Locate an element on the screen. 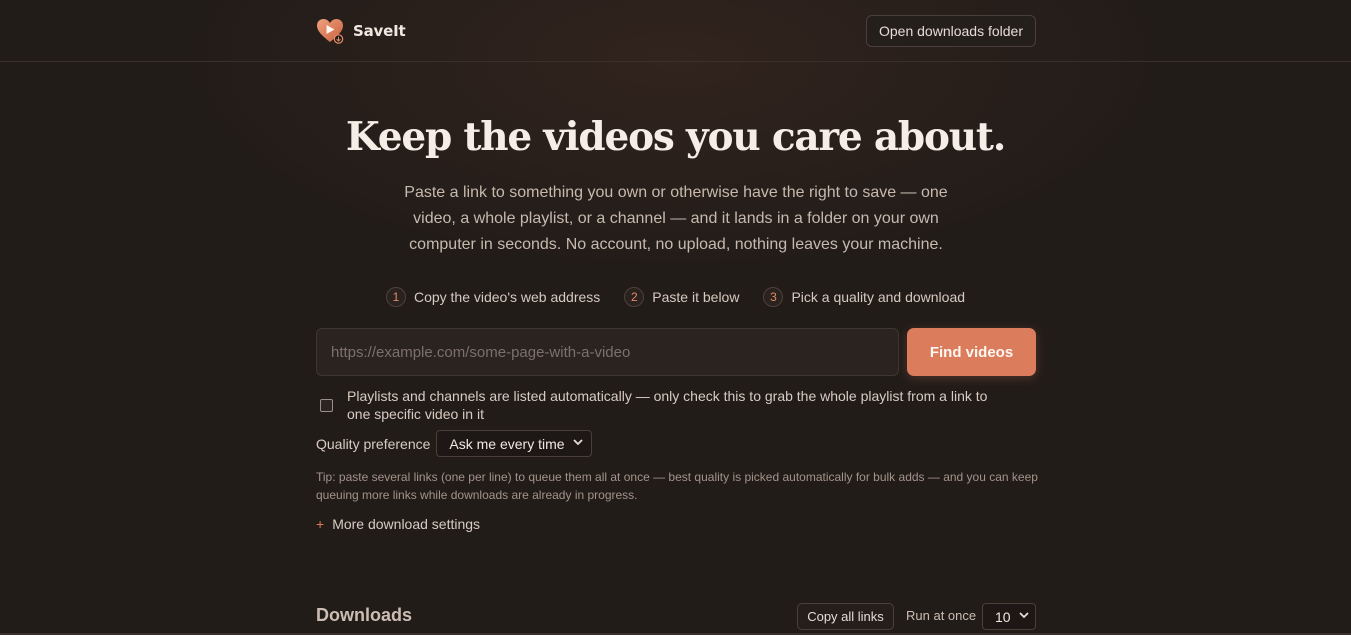  step-3: 3 Pick a quality and download is located at coordinates (864, 297).